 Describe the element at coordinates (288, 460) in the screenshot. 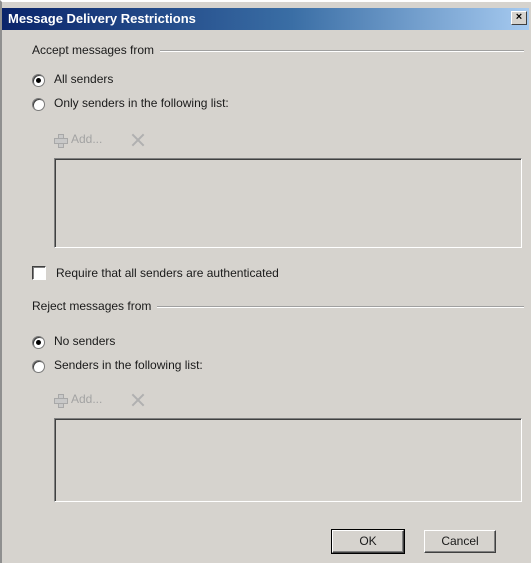

I see `reject-senders-list` at that location.